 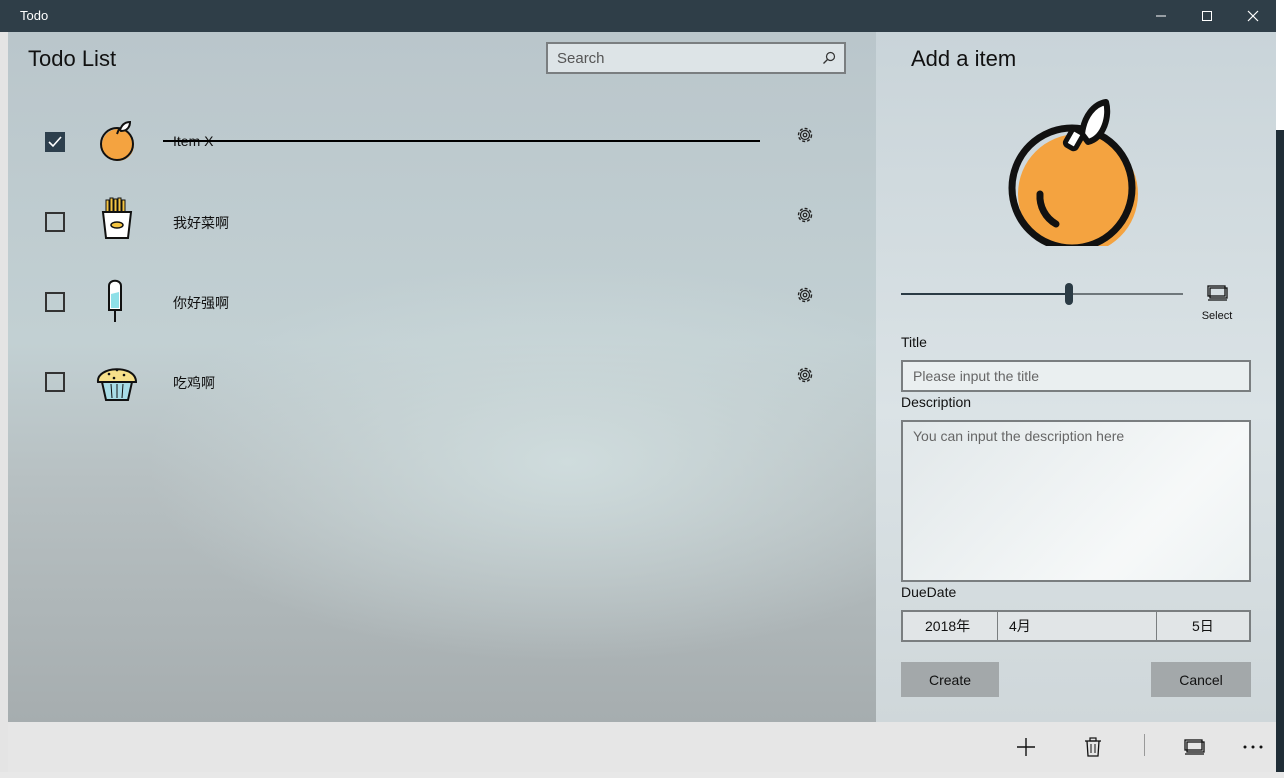 What do you see at coordinates (438, 302) in the screenshot?
I see `todo-item: 你好强啊` at bounding box center [438, 302].